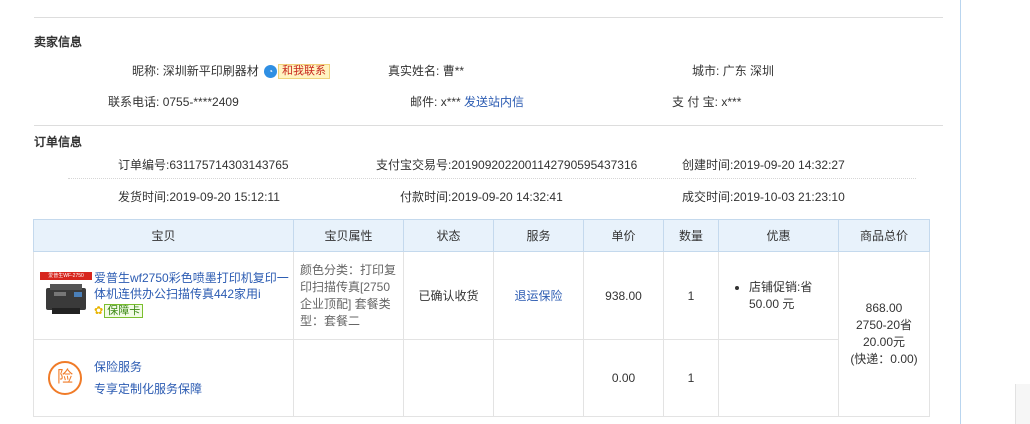 Image resolution: width=1030 pixels, height=424 pixels. I want to click on insurance-discount, so click(778, 378).